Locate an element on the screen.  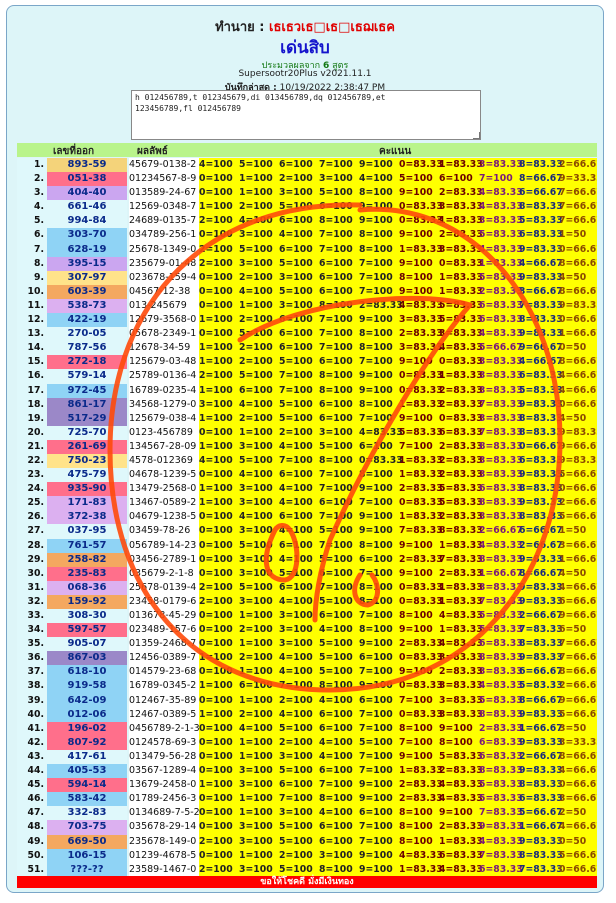
score-item: 0=66.67 is located at coordinates (578, 249).